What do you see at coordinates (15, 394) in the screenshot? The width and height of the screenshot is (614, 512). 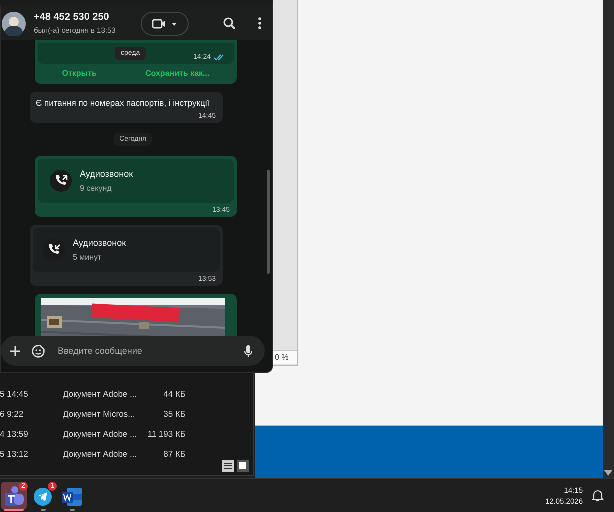 I see `modified-date: 5 14:45` at bounding box center [15, 394].